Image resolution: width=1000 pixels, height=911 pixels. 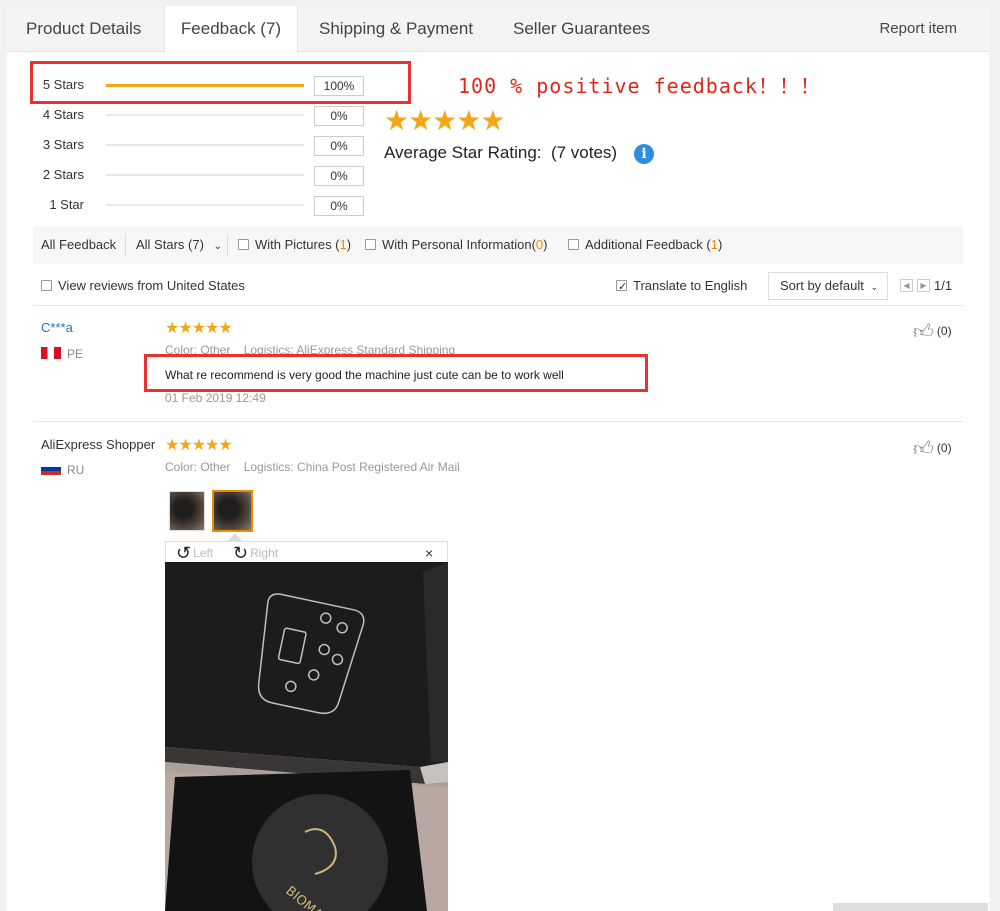 I want to click on rotate-left-button: ↺ Left, so click(x=194, y=553).